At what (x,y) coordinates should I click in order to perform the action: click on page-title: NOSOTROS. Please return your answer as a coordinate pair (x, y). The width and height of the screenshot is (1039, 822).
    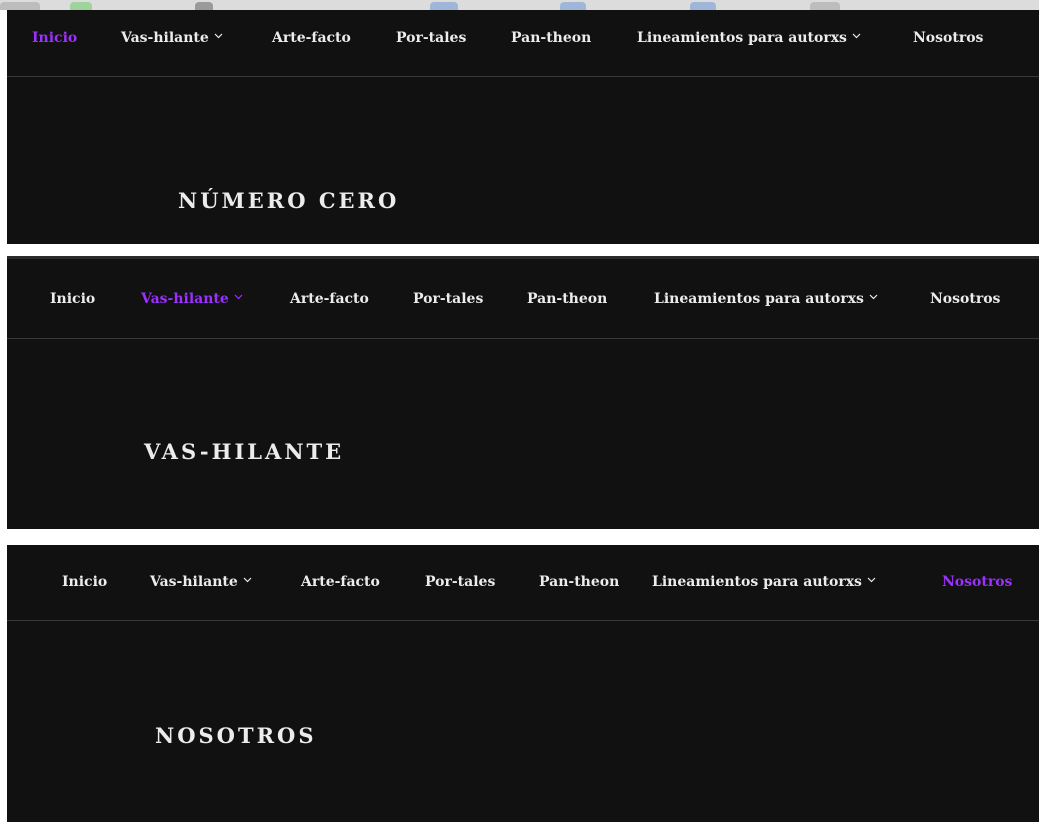
    Looking at the image, I should click on (236, 735).